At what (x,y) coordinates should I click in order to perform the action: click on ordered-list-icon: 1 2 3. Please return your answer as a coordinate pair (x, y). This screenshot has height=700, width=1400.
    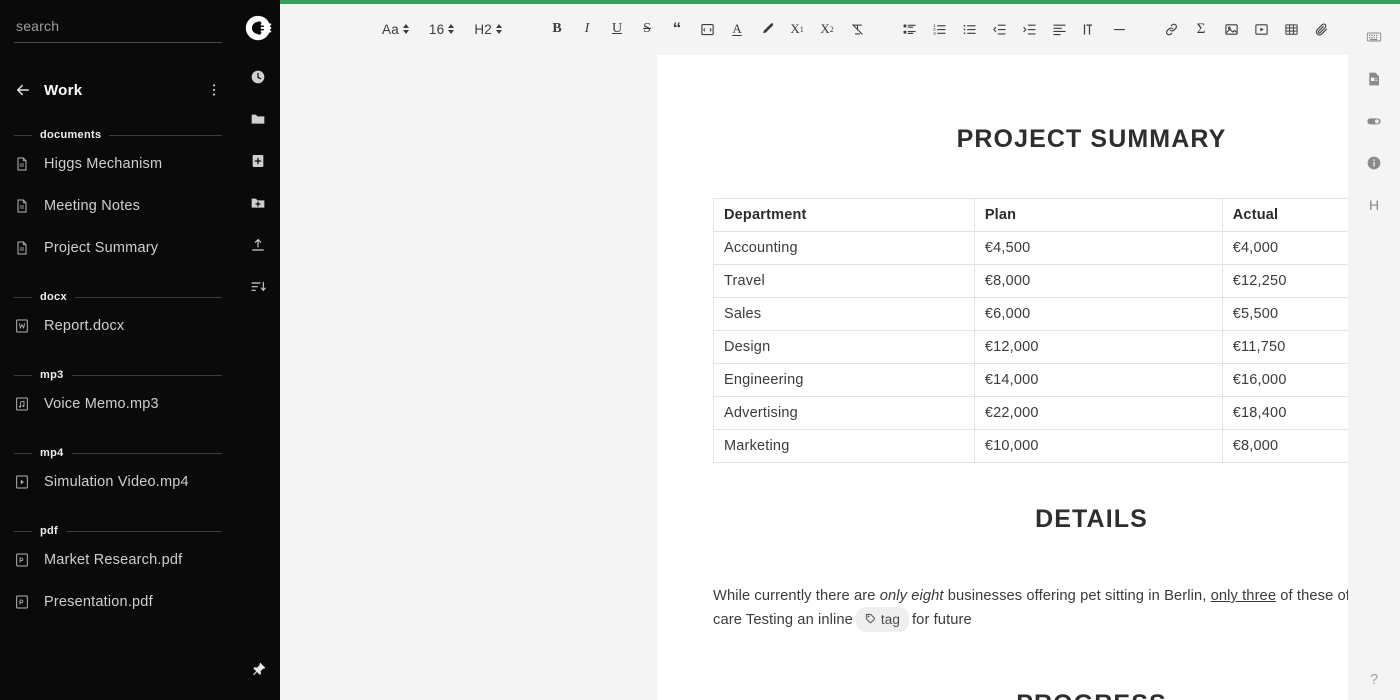
    Looking at the image, I should click on (939, 29).